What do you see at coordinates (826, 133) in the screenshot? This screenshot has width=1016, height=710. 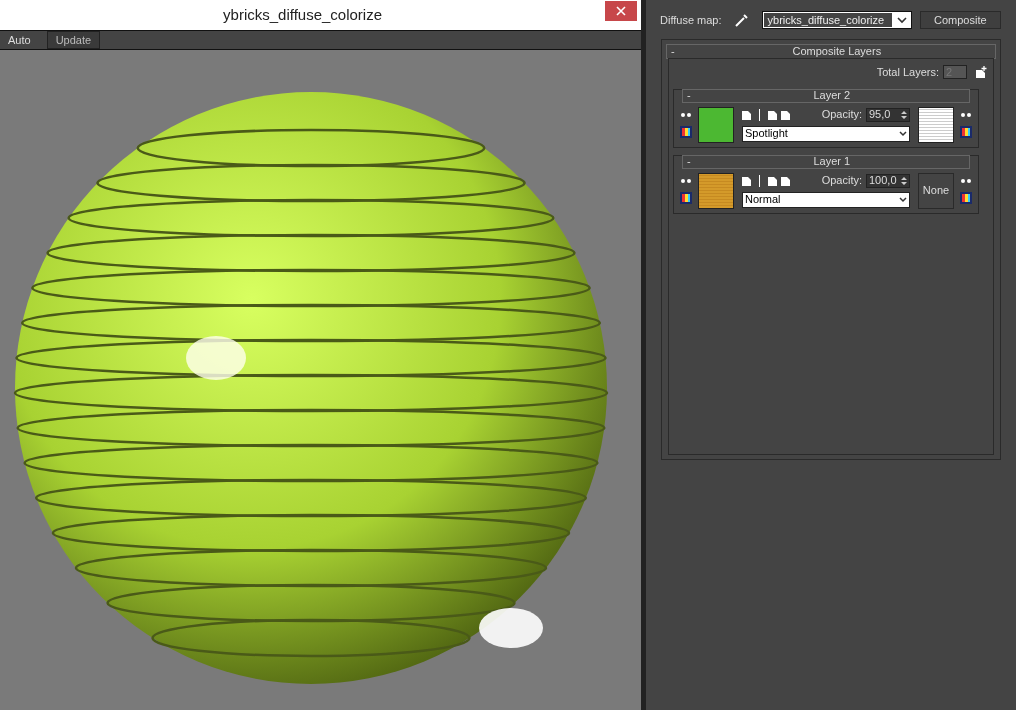 I see `blend-mode-dropdown: Spotlight` at bounding box center [826, 133].